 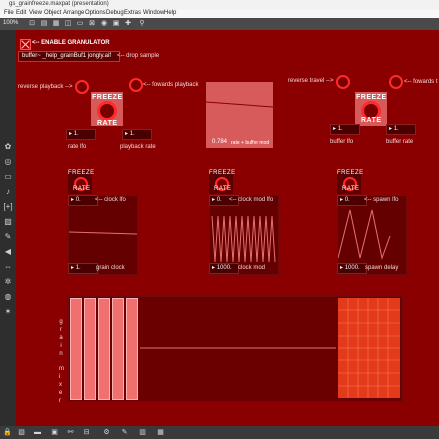 I want to click on buffer-rate-value: 1., so click(x=396, y=129).